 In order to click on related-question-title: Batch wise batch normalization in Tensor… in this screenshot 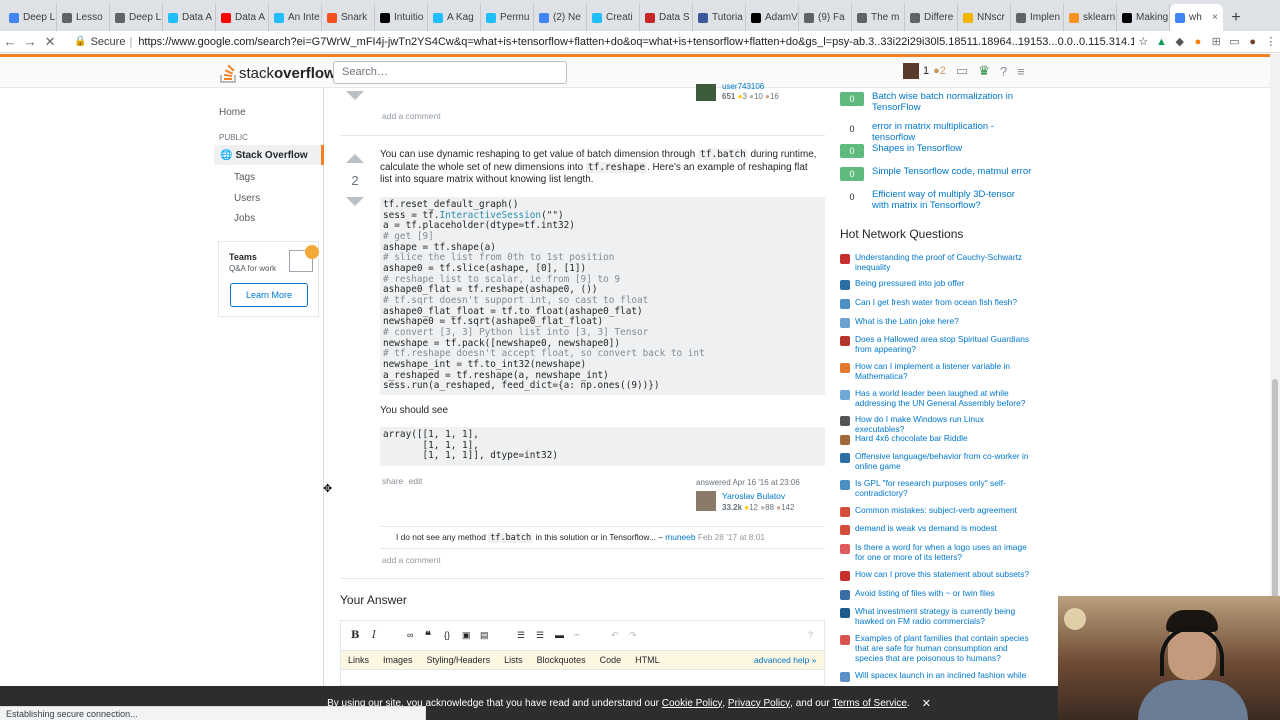, I will do `click(952, 102)`.